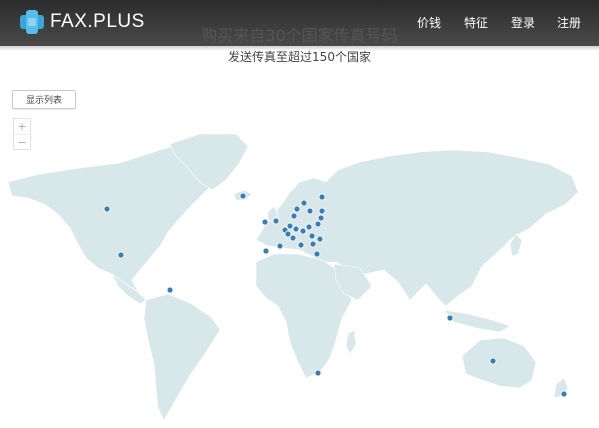 This screenshot has height=428, width=599. Describe the element at coordinates (22, 142) in the screenshot. I see `zoom-out-button: −` at that location.